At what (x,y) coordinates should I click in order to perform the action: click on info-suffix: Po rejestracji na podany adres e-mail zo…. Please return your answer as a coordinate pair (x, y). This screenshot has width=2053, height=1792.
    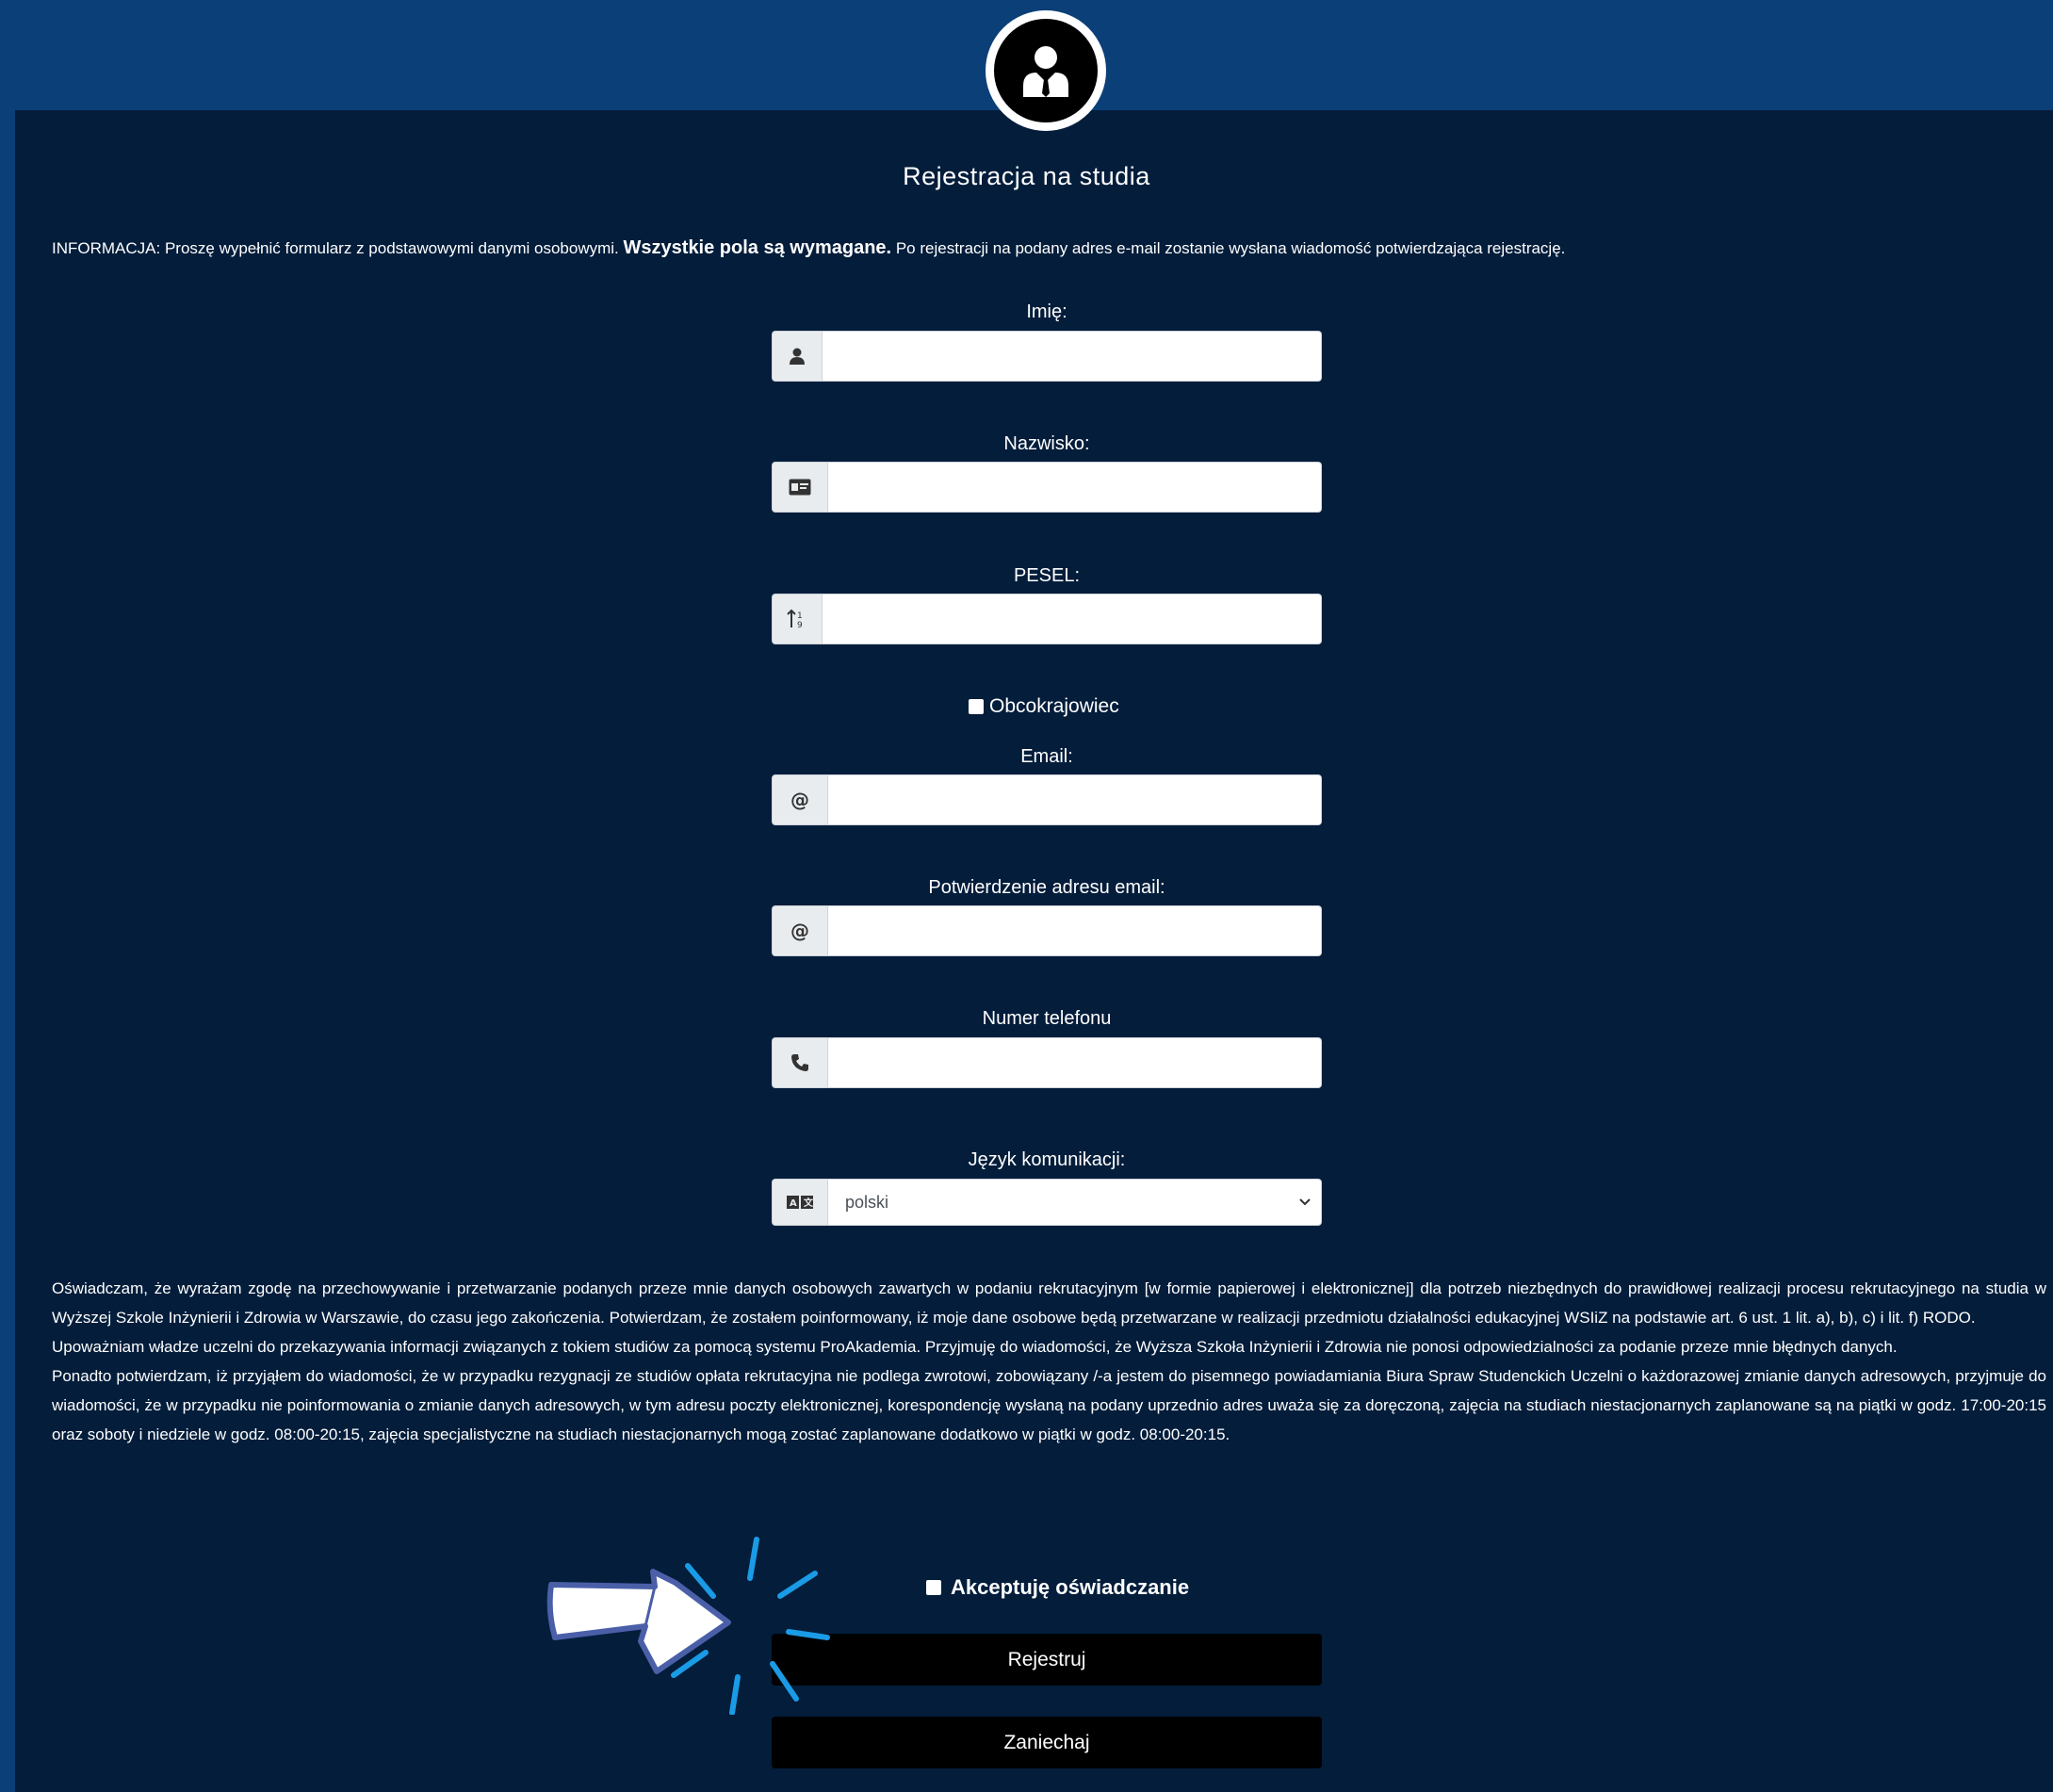
    Looking at the image, I should click on (1231, 248).